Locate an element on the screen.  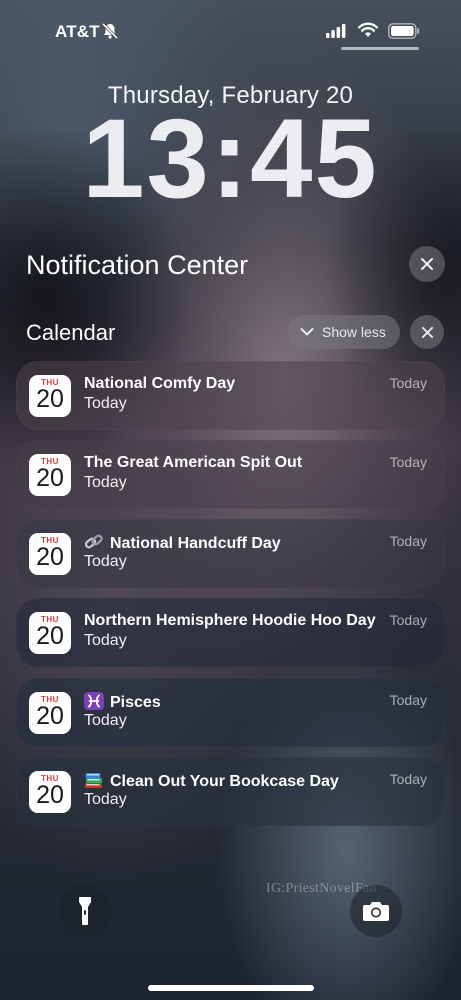
notification-title-text: Northern Hemisphere Hoodie Hoo Day is located at coordinates (230, 620).